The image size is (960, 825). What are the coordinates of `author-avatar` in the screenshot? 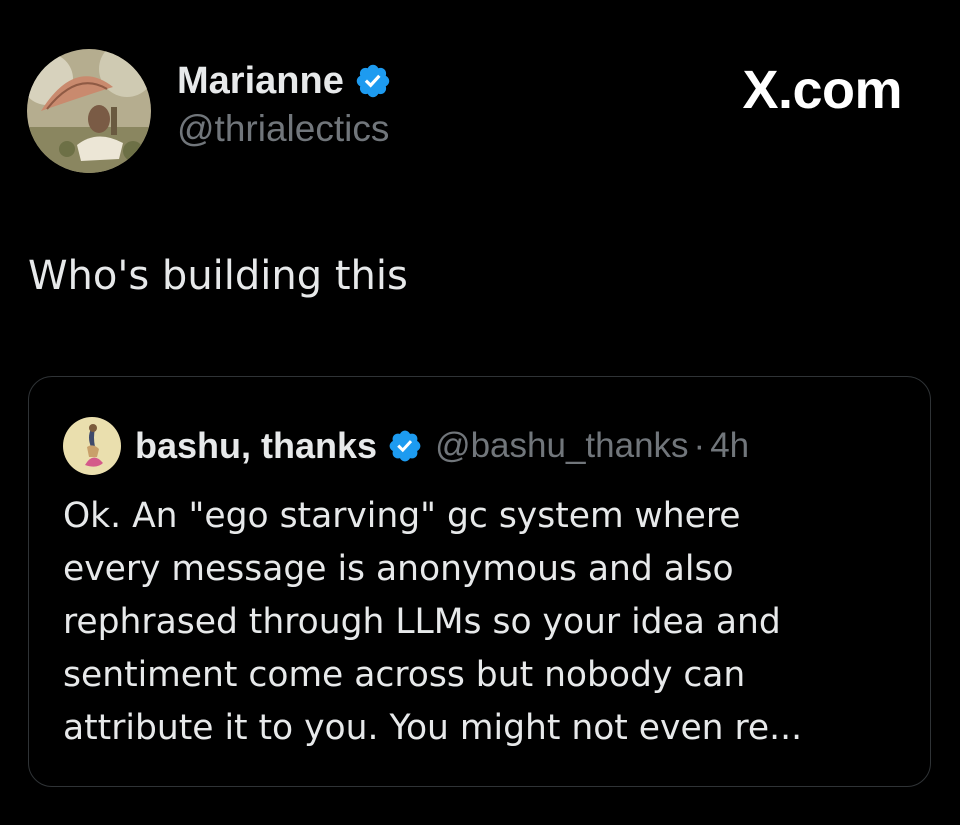 It's located at (89, 111).